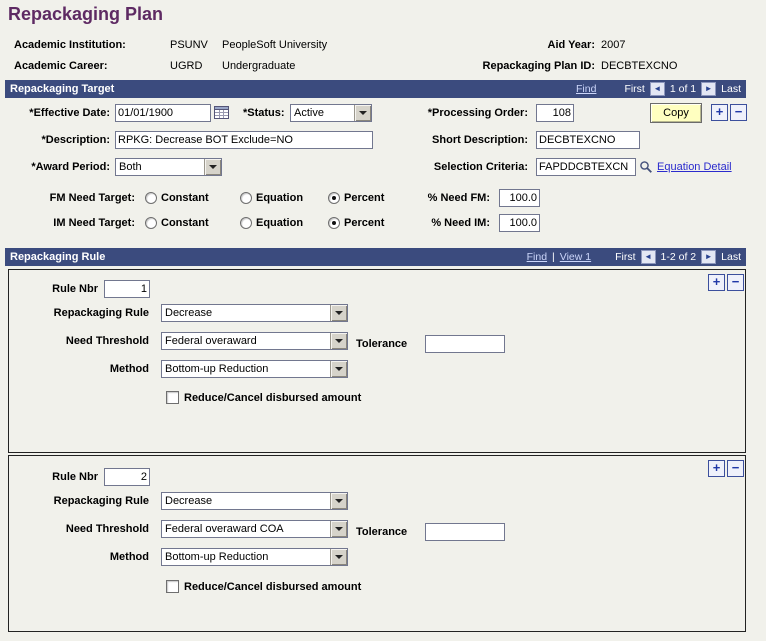  Describe the element at coordinates (280, 223) in the screenshot. I see `im-equation-radio-label: Equation` at that location.